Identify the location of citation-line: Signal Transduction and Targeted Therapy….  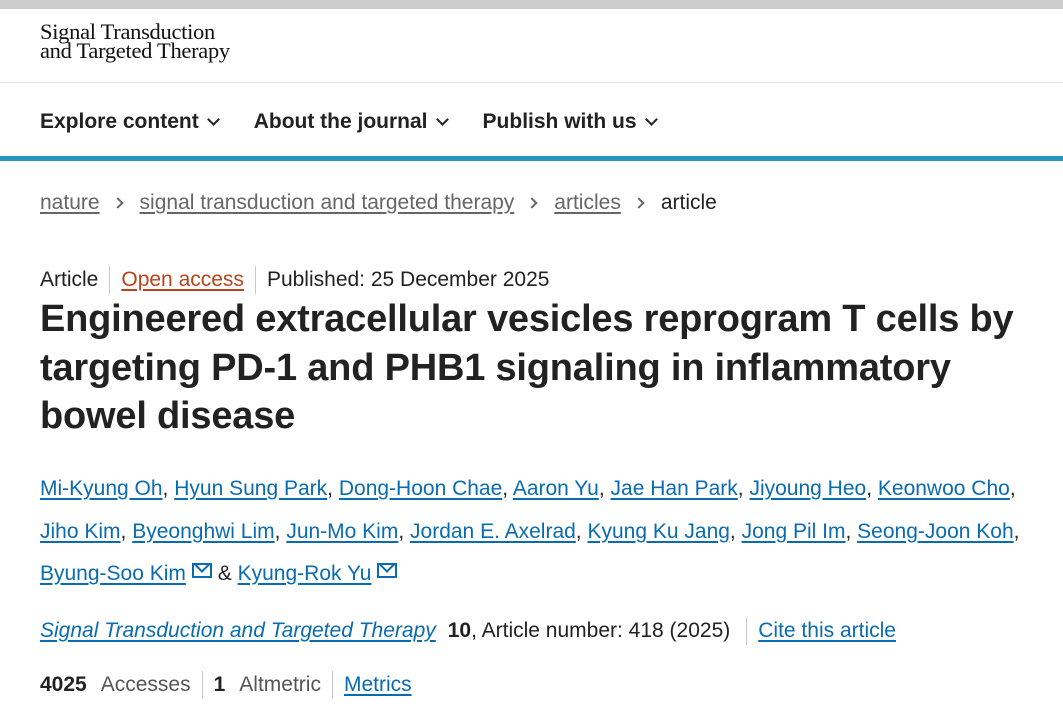
(468, 631).